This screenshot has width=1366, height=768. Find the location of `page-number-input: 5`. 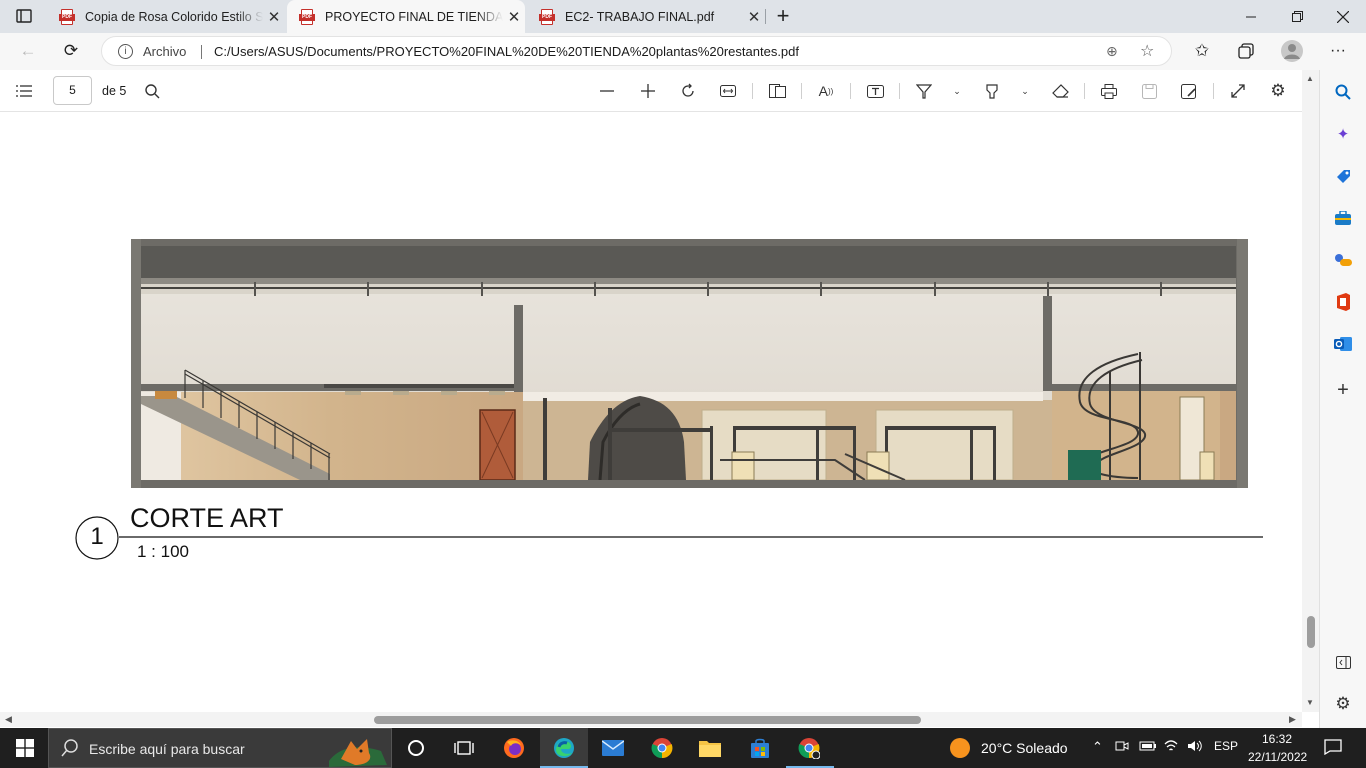

page-number-input: 5 is located at coordinates (72, 90).